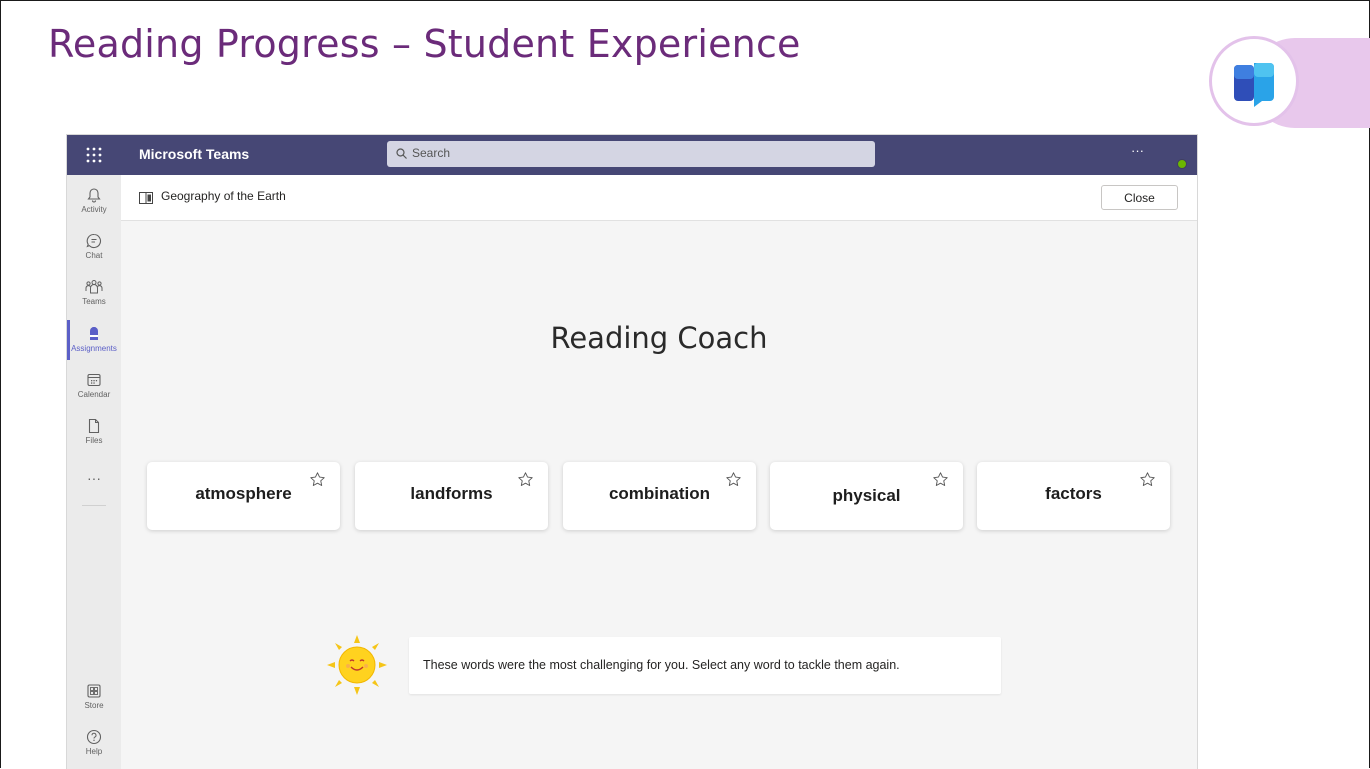 The width and height of the screenshot is (1370, 769). I want to click on word-text: physical, so click(866, 495).